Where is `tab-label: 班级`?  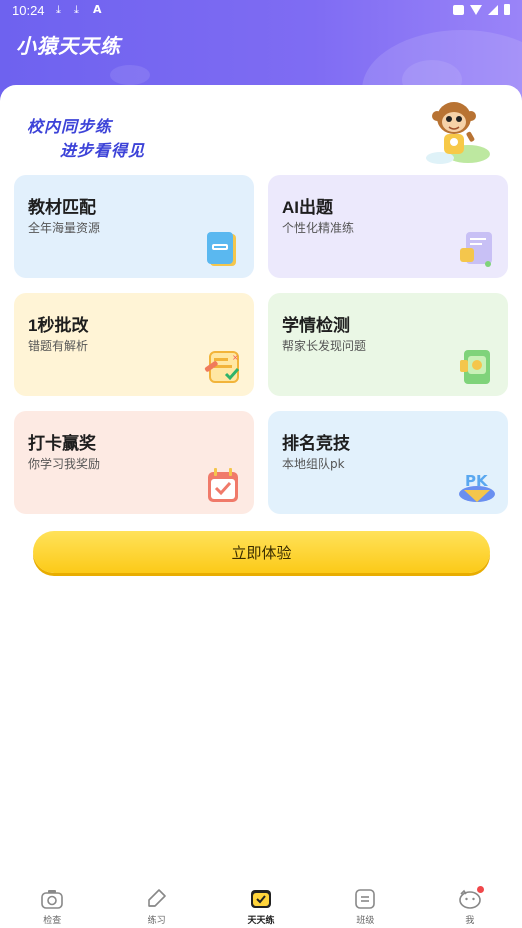 tab-label: 班级 is located at coordinates (365, 921).